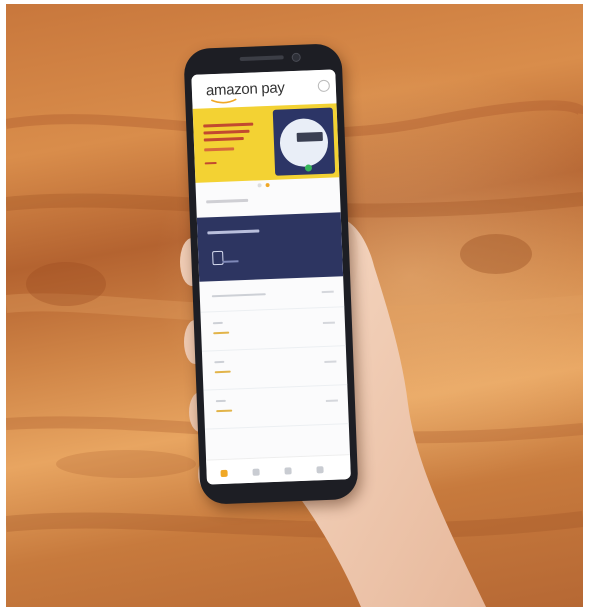  I want to click on banner-cta, so click(210, 163).